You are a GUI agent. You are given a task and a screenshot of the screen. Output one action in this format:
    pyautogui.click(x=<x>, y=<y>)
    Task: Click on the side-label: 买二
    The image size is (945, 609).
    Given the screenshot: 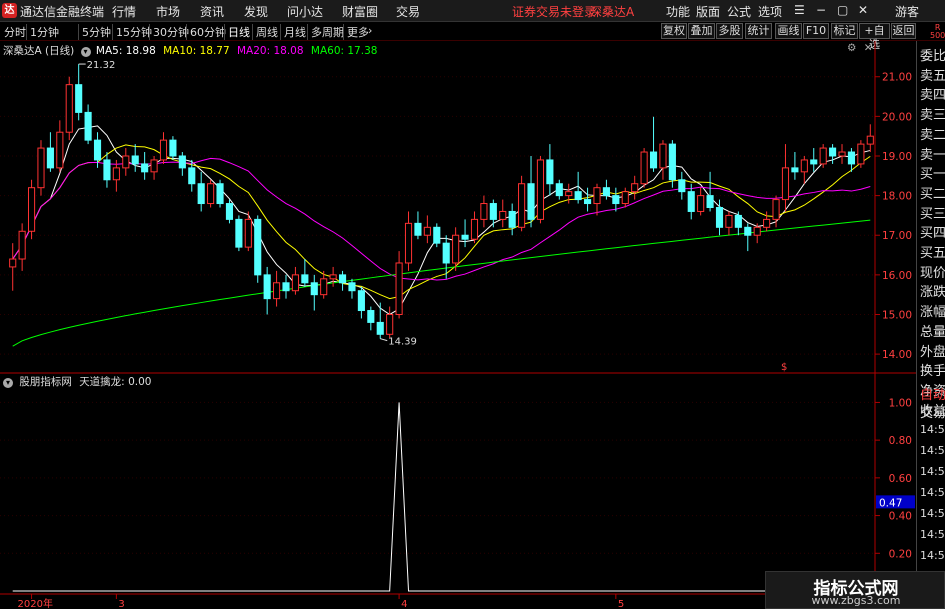 What is the action you would take?
    pyautogui.click(x=932, y=192)
    